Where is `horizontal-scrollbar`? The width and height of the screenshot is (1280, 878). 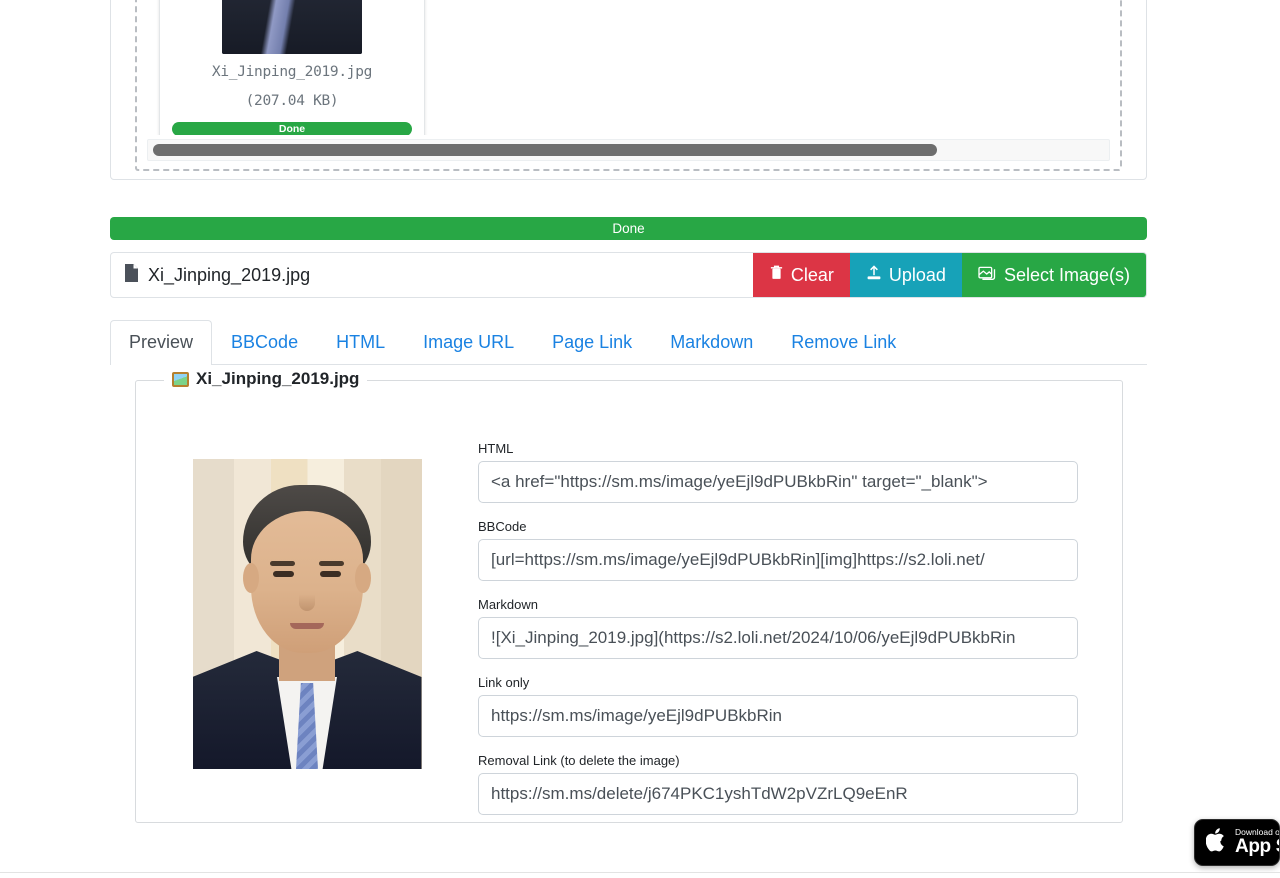
horizontal-scrollbar is located at coordinates (628, 150).